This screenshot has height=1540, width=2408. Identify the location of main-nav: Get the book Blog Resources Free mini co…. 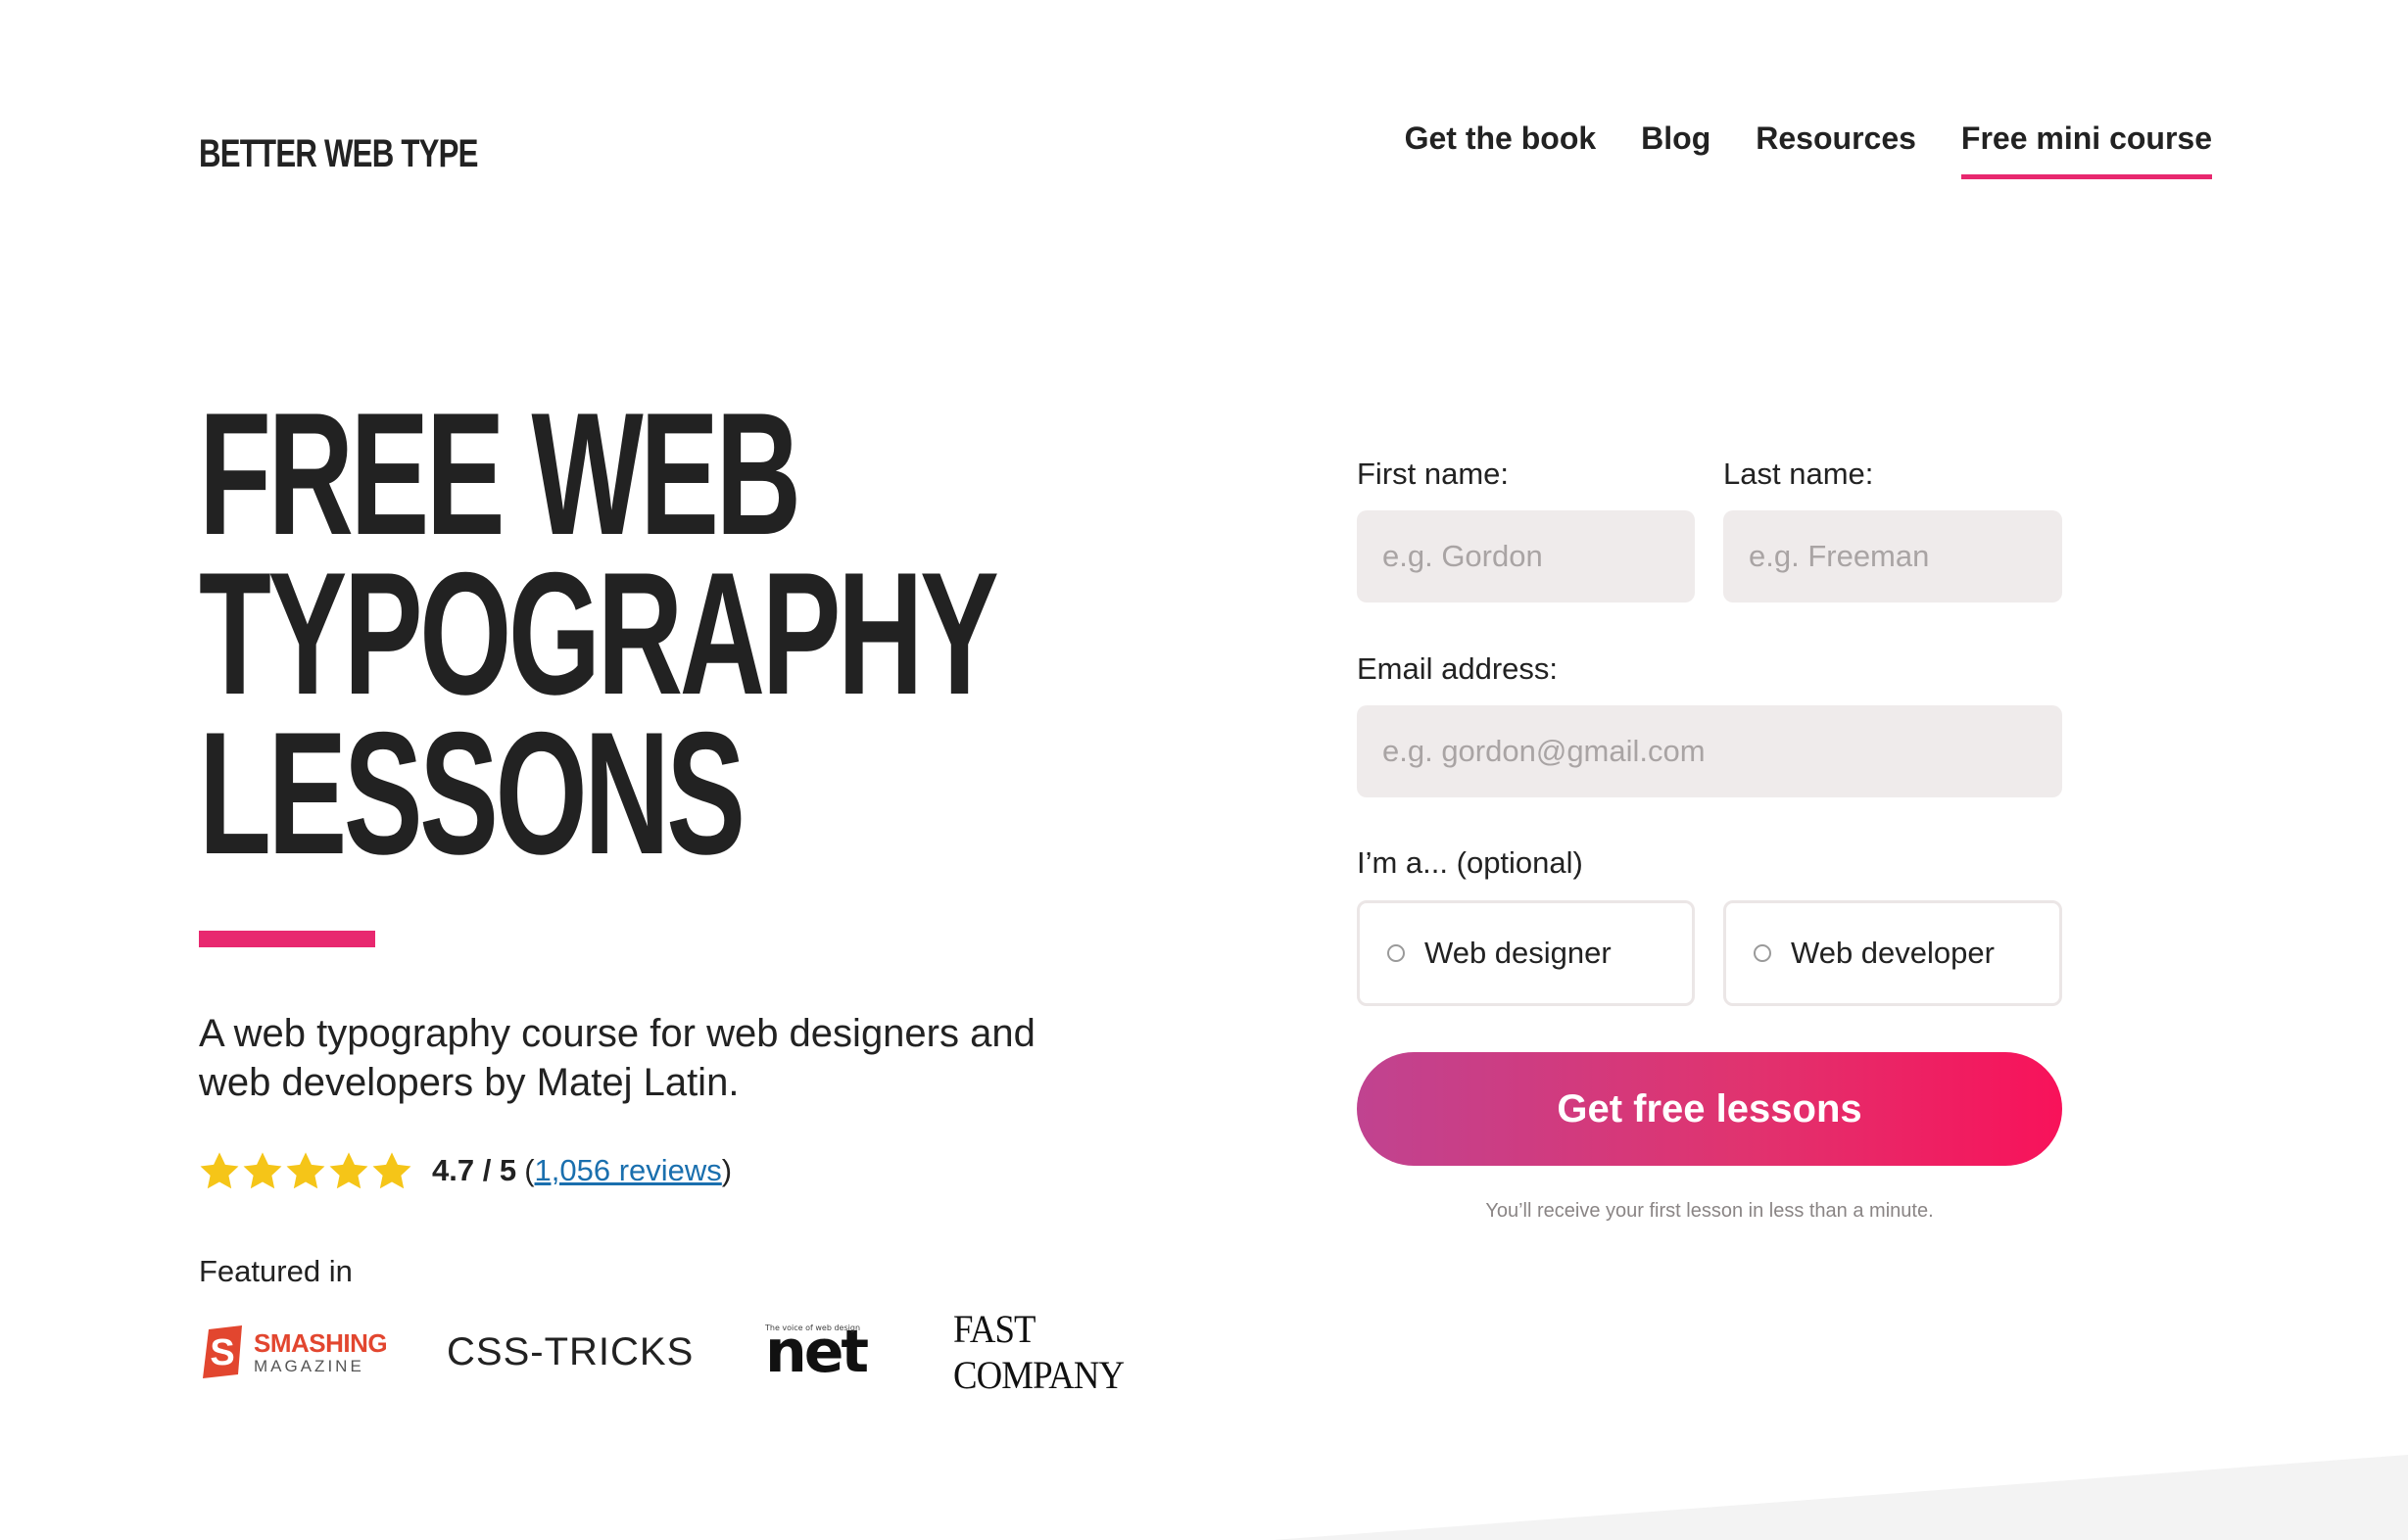
(1808, 147).